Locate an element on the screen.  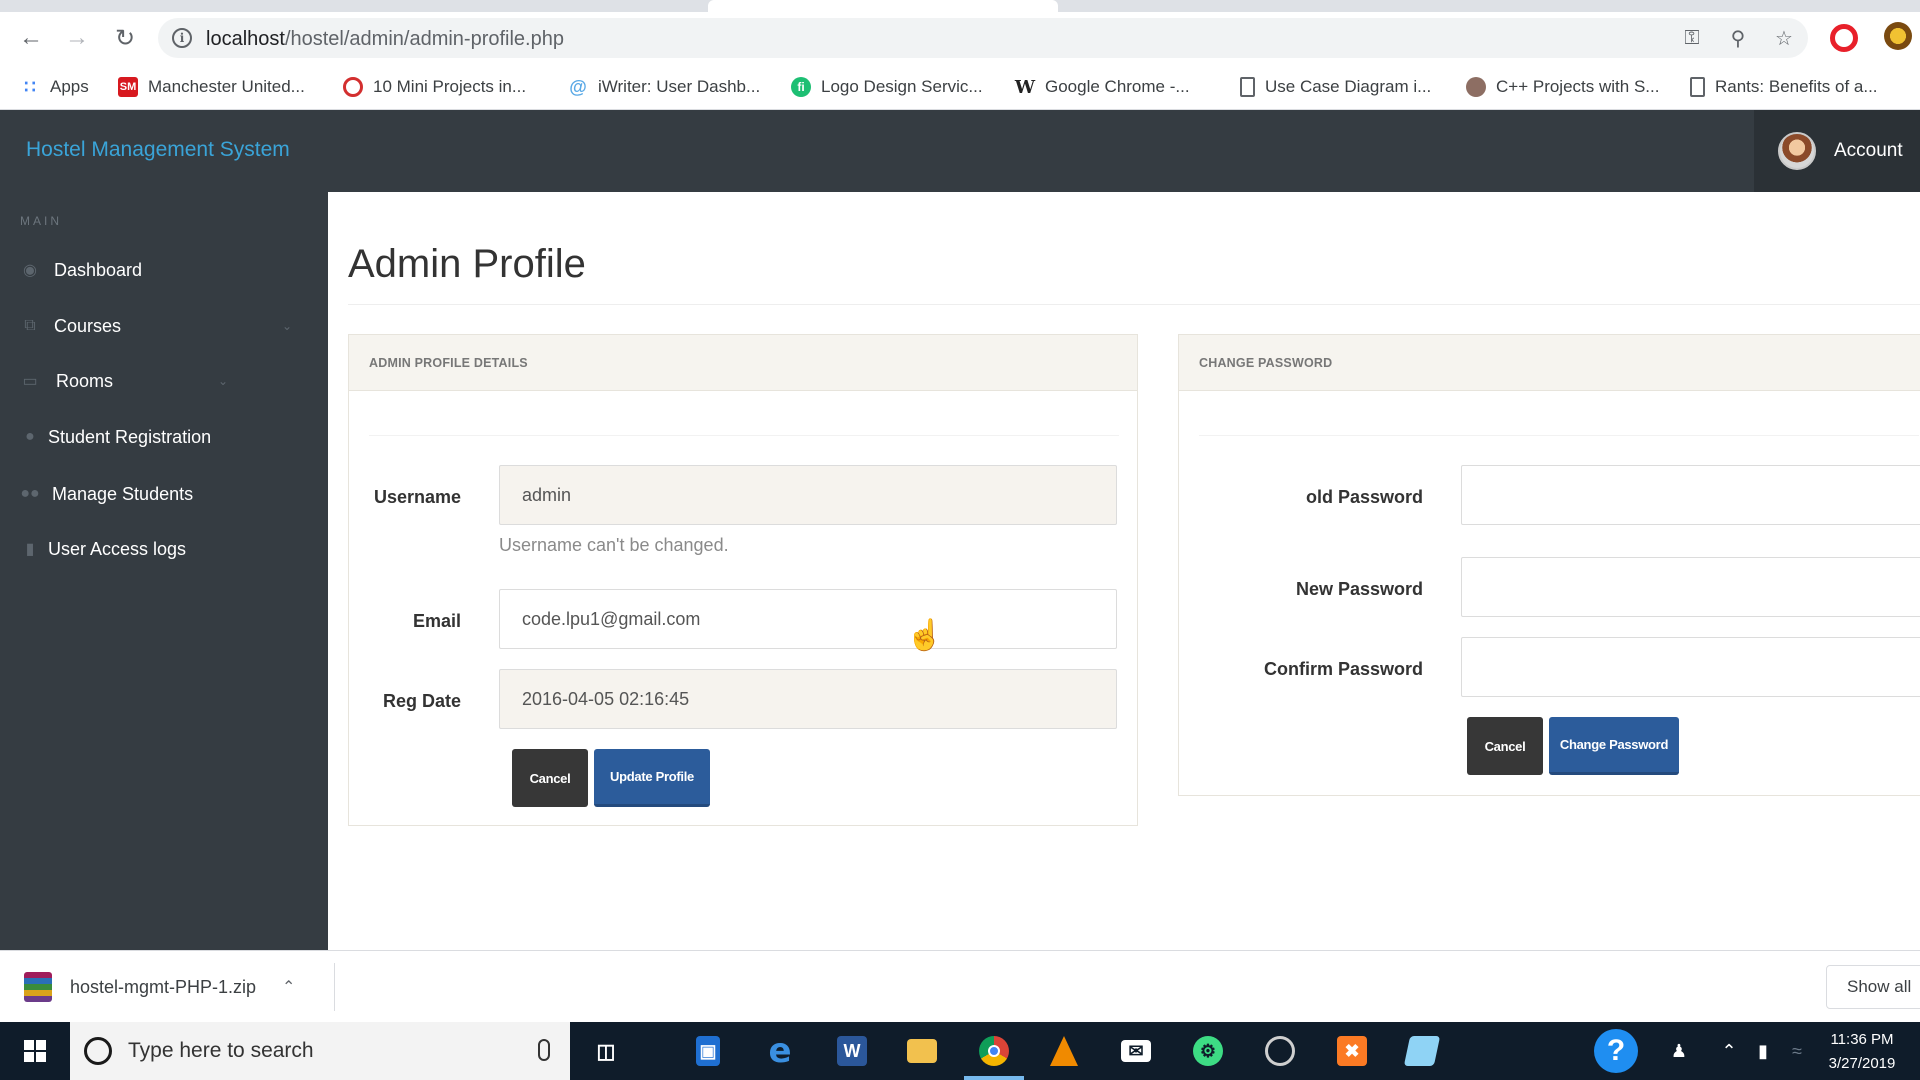
avatar is located at coordinates (1797, 151).